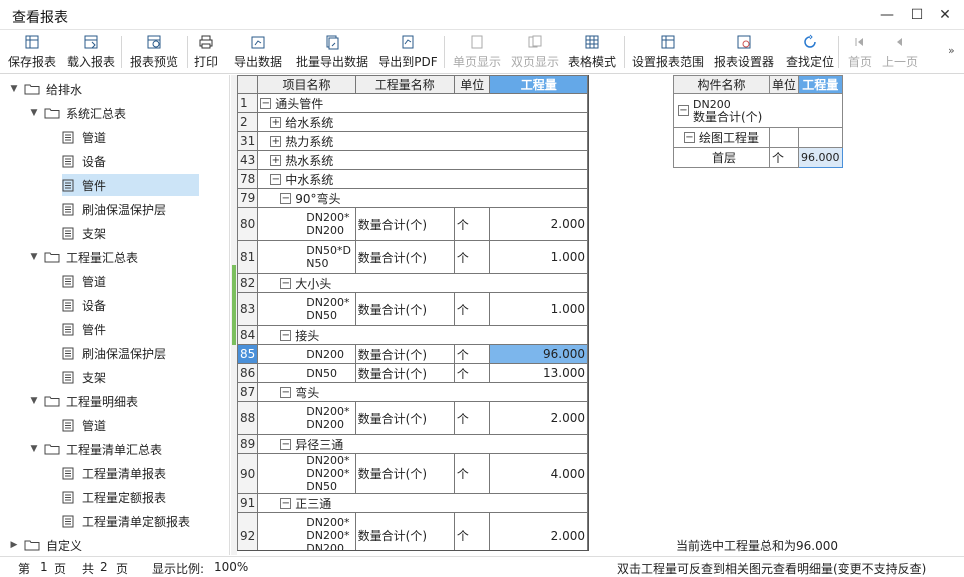 Image resolution: width=964 pixels, height=577 pixels. I want to click on row-number: 89, so click(248, 444).